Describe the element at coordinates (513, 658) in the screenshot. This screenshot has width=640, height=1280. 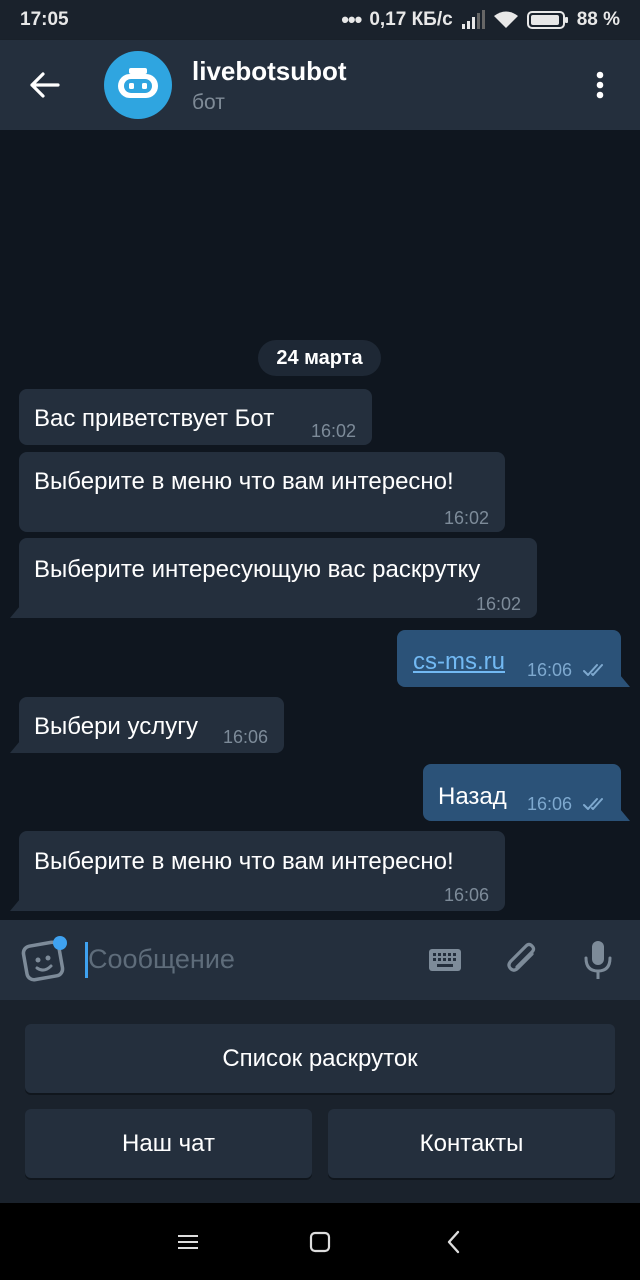
I see `message-outgoing: cs-ms.ru 16:06` at that location.